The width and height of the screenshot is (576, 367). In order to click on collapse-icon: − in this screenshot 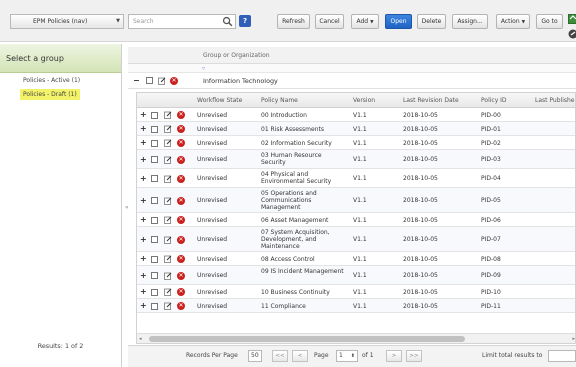, I will do `click(136, 81)`.